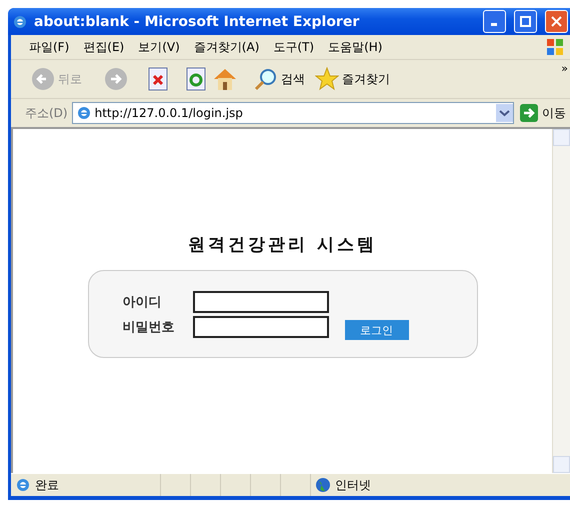  What do you see at coordinates (352, 79) in the screenshot?
I see `favorites-button: 즐겨찾기` at bounding box center [352, 79].